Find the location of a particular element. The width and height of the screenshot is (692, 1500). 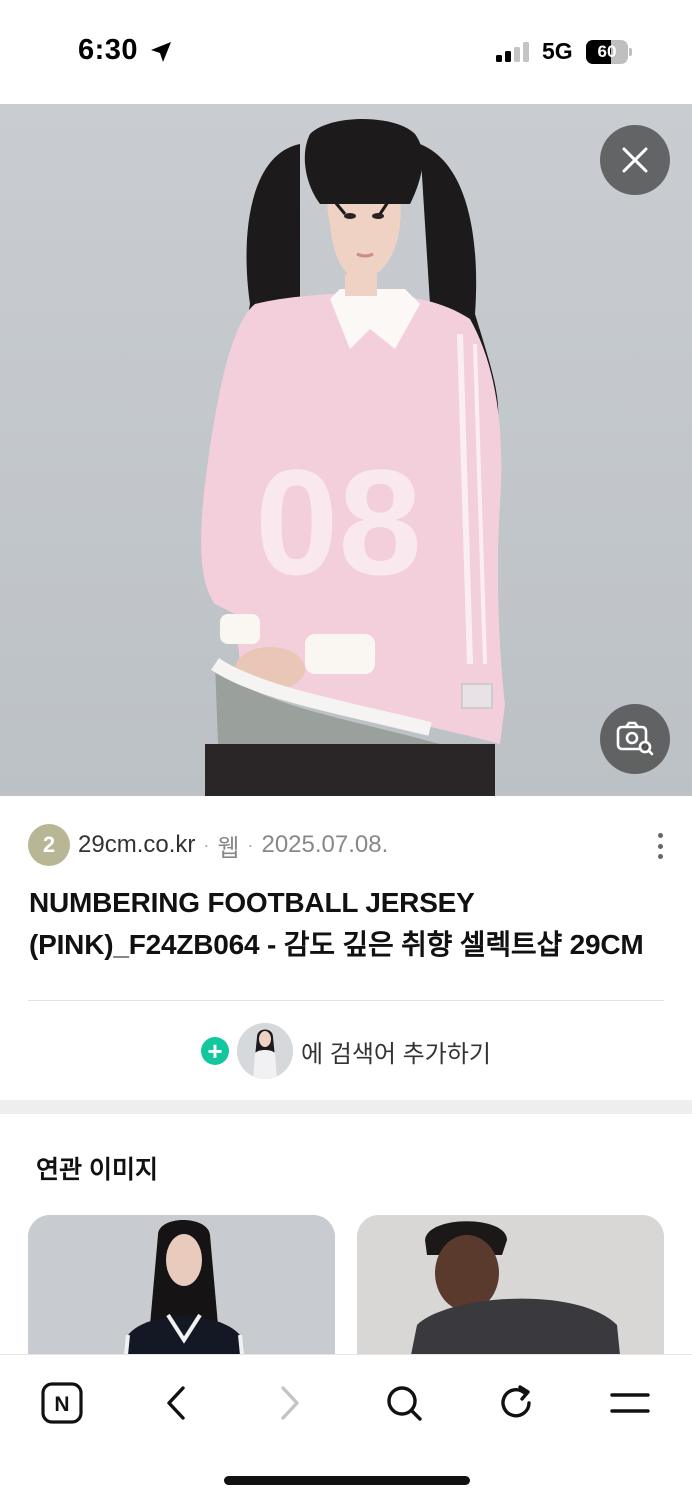

add-search-label: 에 검색어 추가하기 is located at coordinates (396, 1054).